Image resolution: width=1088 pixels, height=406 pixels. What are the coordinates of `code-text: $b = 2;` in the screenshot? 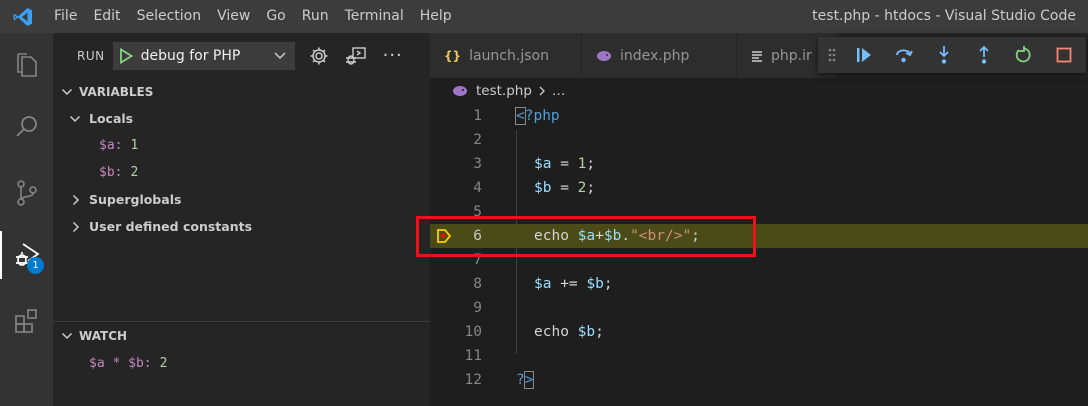 It's located at (565, 188).